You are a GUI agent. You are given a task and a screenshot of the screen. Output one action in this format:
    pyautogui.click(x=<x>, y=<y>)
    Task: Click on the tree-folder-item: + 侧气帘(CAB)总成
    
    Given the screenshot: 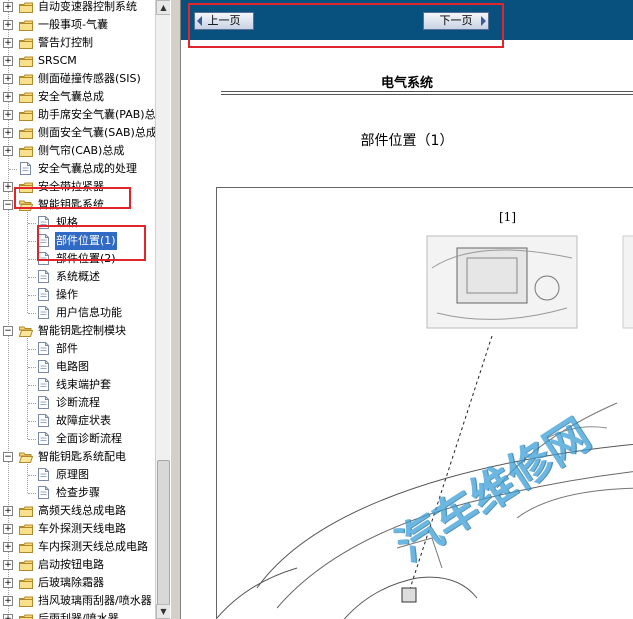 What is the action you would take?
    pyautogui.click(x=77, y=151)
    